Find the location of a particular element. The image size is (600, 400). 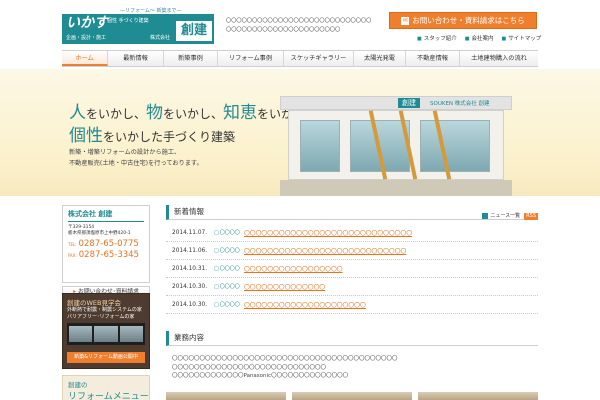

news-item: 2014.10.30. 〇〇〇〇 〇〇〇〇〇〇〇〇〇〇〇〇〇〇〇〇〇〇〇〇〇 is located at coordinates (352, 305).